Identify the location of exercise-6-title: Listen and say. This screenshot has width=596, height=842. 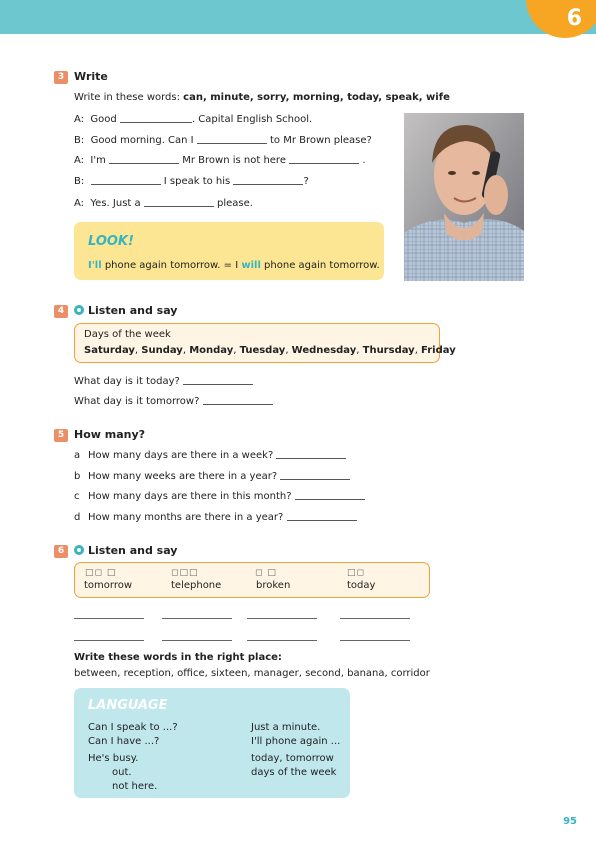
(125, 550).